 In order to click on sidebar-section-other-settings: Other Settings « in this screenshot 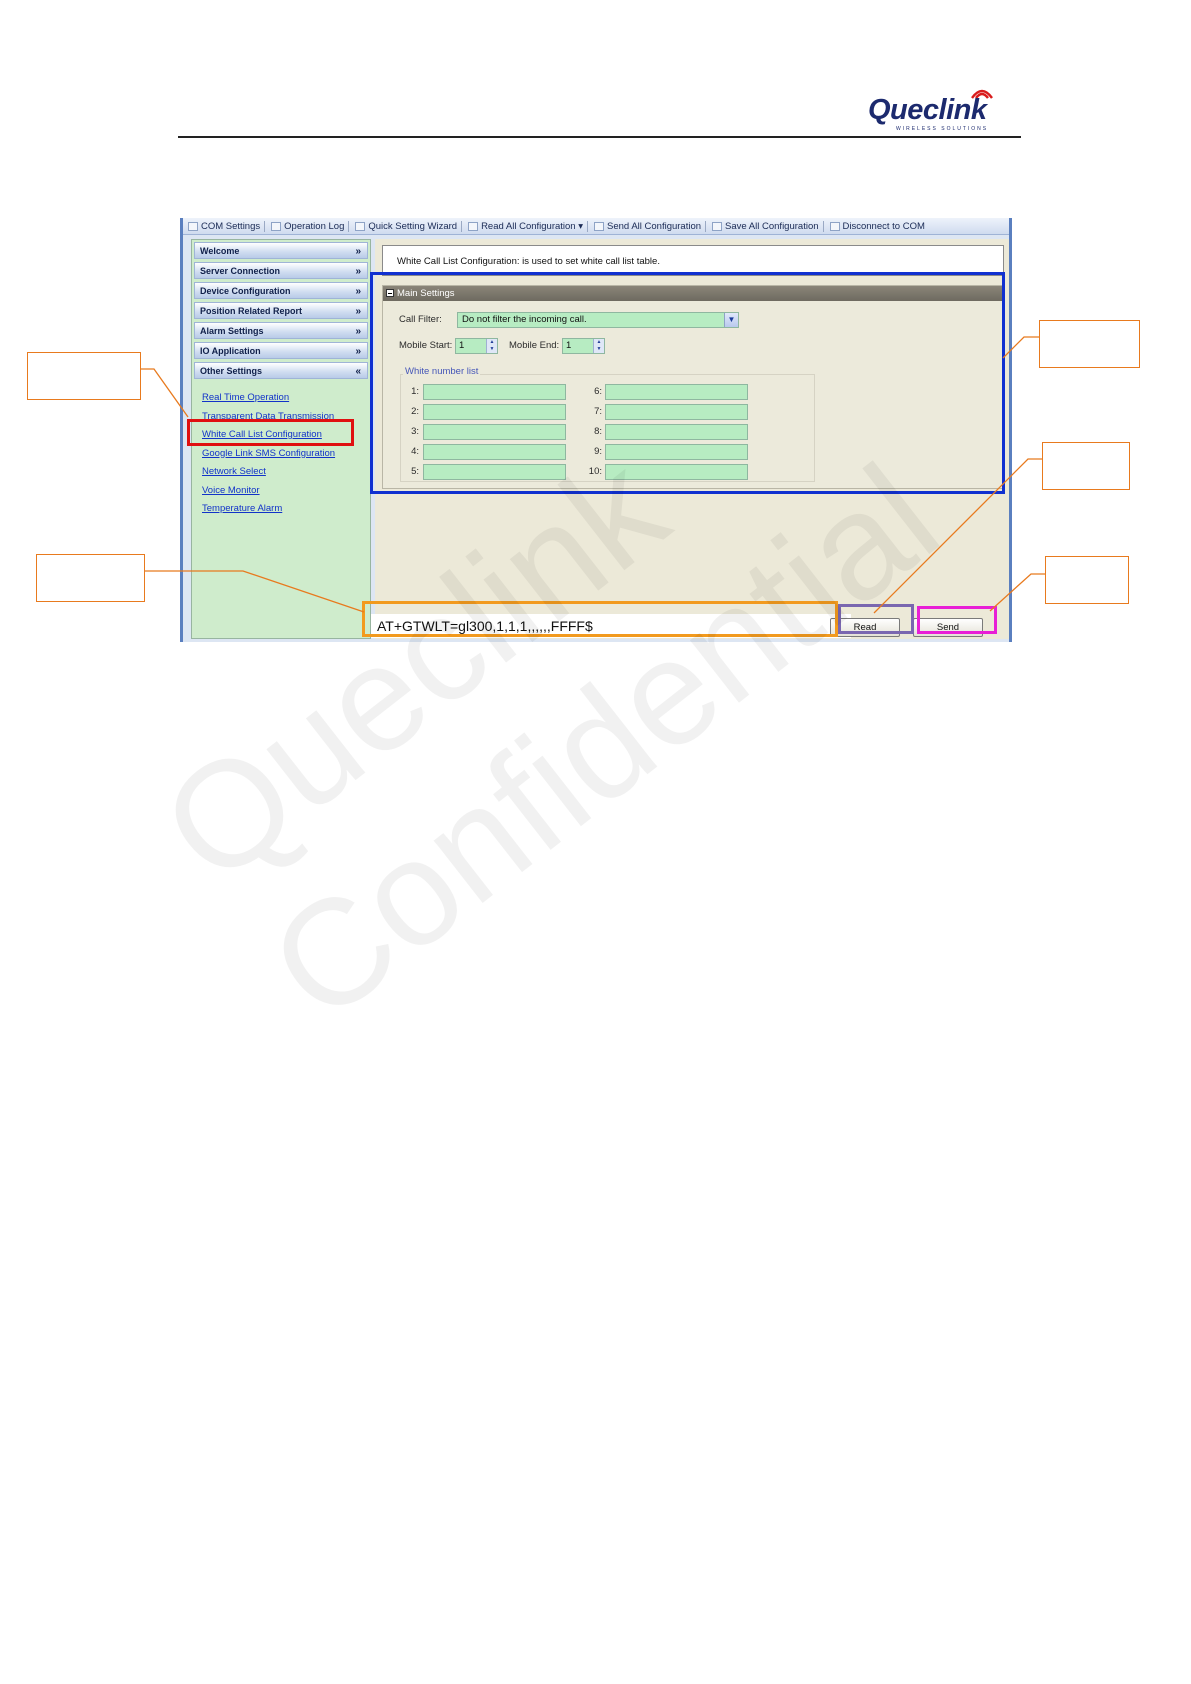, I will do `click(281, 370)`.